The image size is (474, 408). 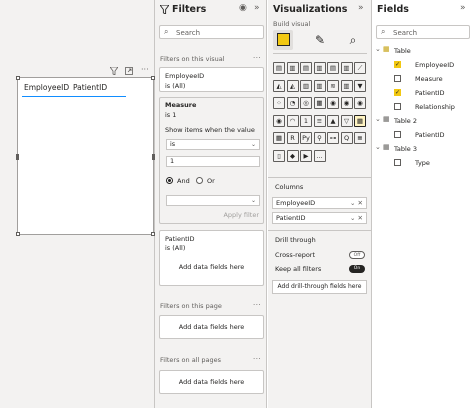 I want to click on add-data-fields-all: Add data fields here, so click(x=211, y=382).